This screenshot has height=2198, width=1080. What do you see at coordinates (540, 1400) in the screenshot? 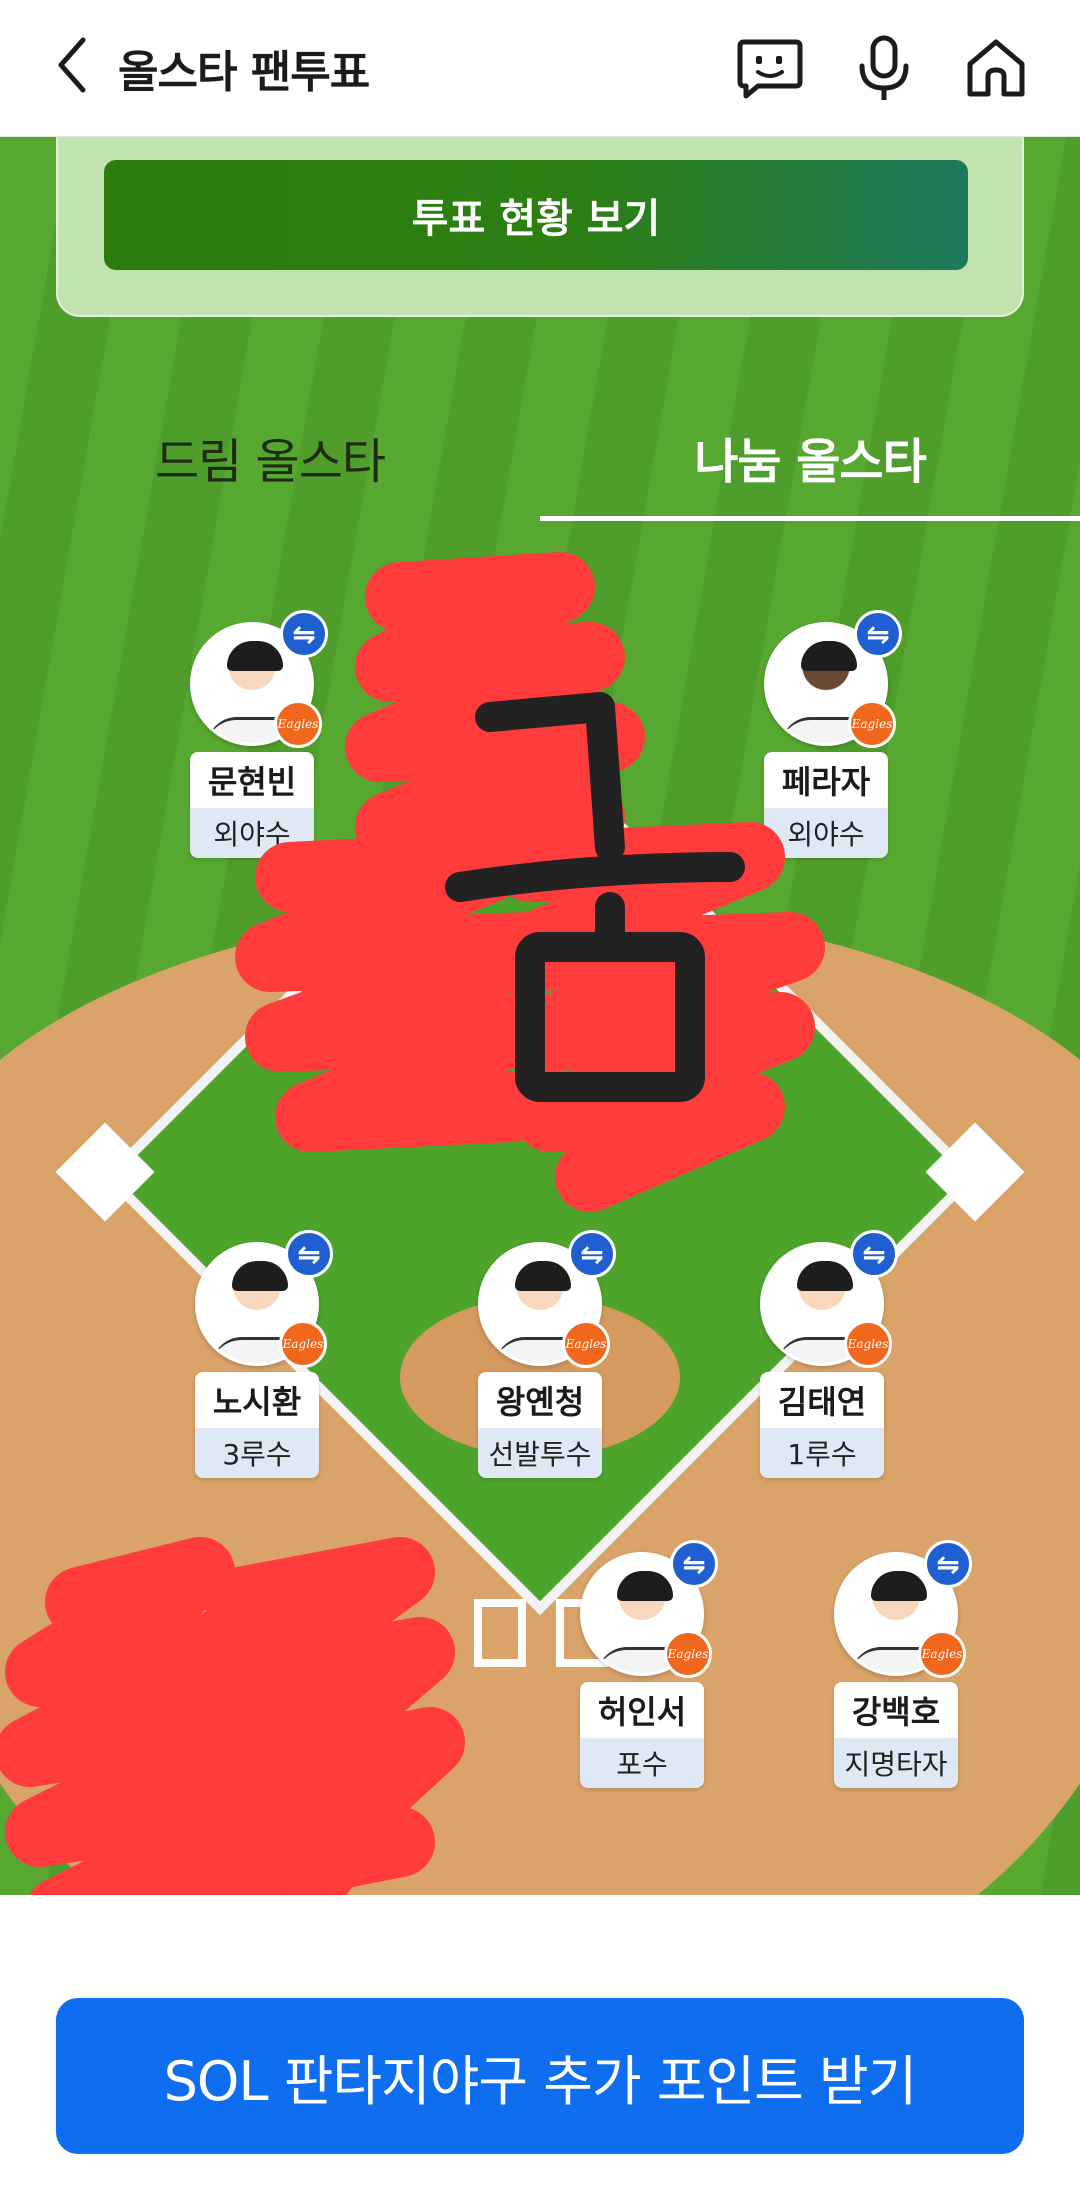
I see `player-name: 왕옌청` at bounding box center [540, 1400].